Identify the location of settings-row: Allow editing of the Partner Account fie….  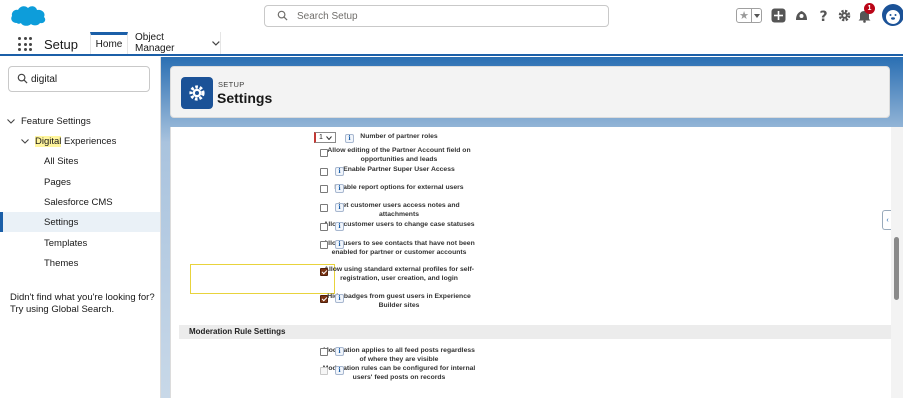
(531, 156).